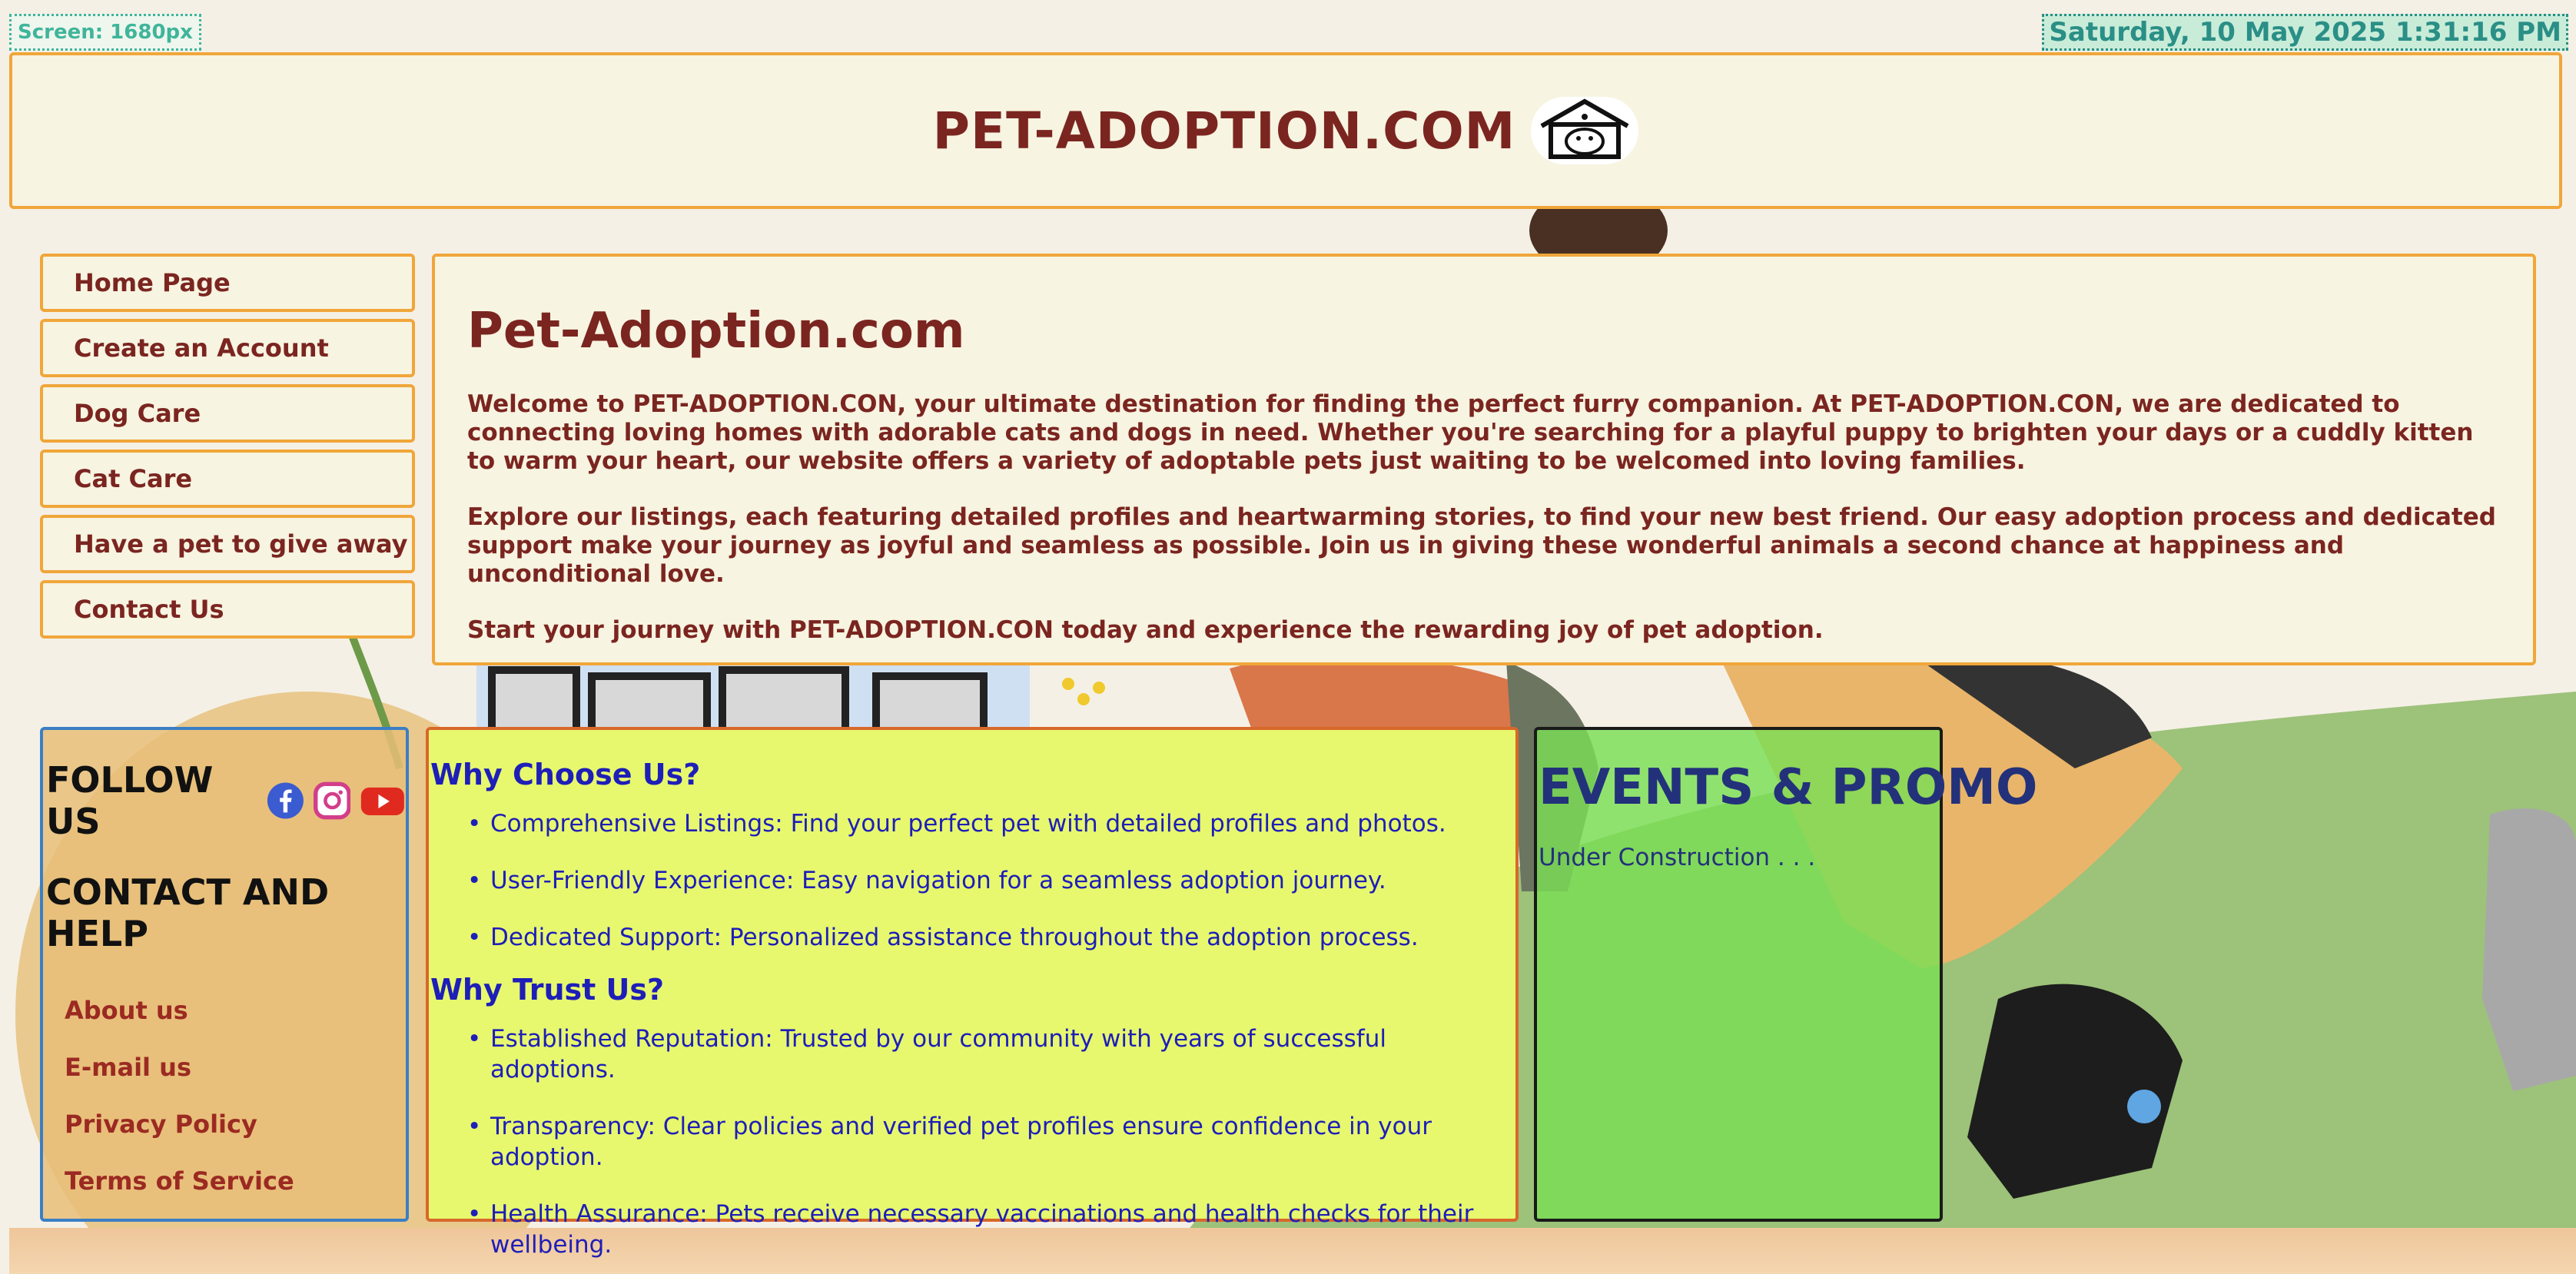  Describe the element at coordinates (332, 800) in the screenshot. I see `instagram-icon` at that location.